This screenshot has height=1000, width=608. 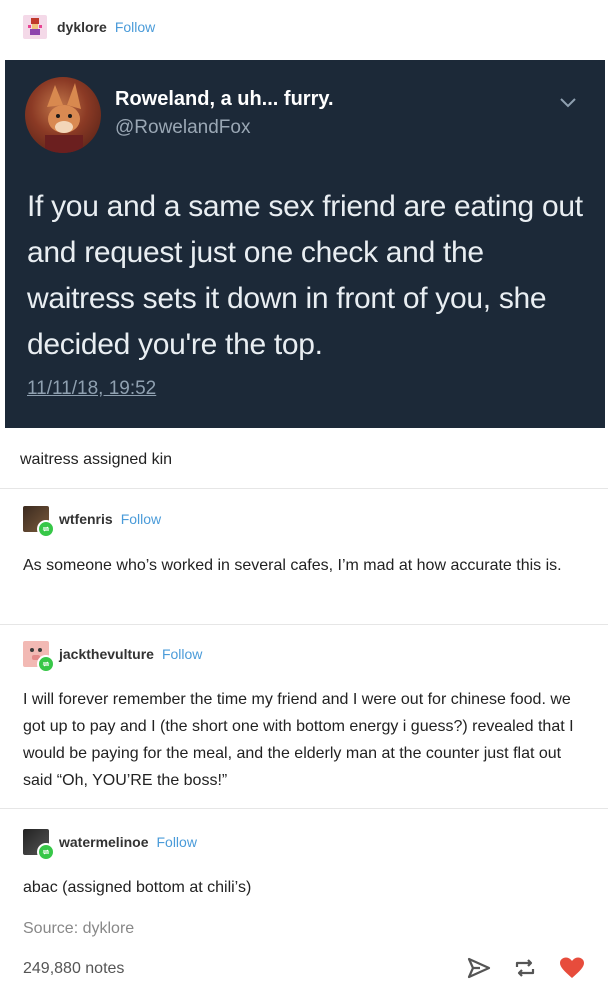 I want to click on op-avatar, so click(x=35, y=27).